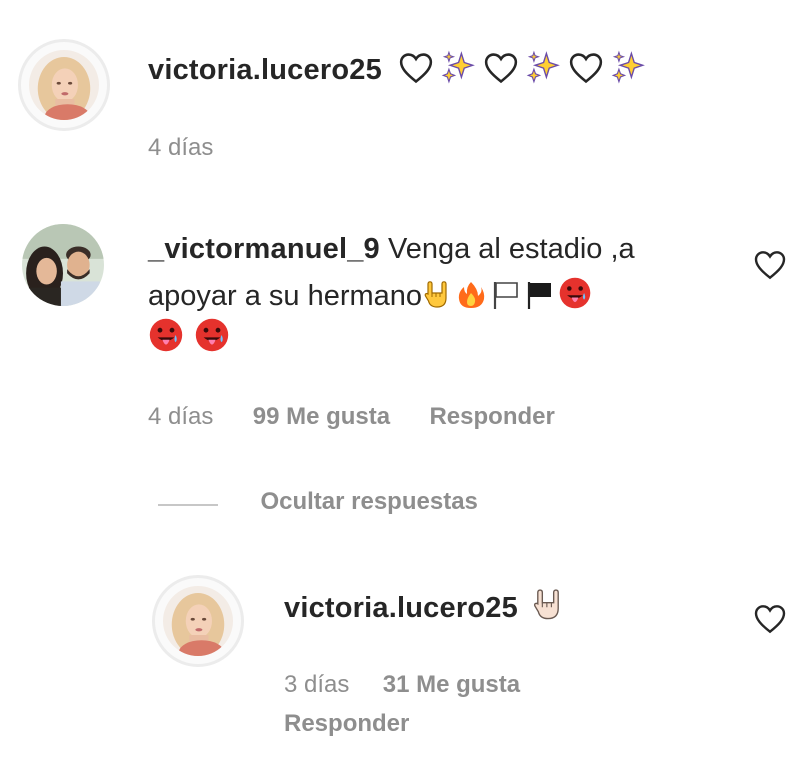  What do you see at coordinates (511, 249) in the screenshot?
I see `comment-text: Venga al estadio ,a` at bounding box center [511, 249].